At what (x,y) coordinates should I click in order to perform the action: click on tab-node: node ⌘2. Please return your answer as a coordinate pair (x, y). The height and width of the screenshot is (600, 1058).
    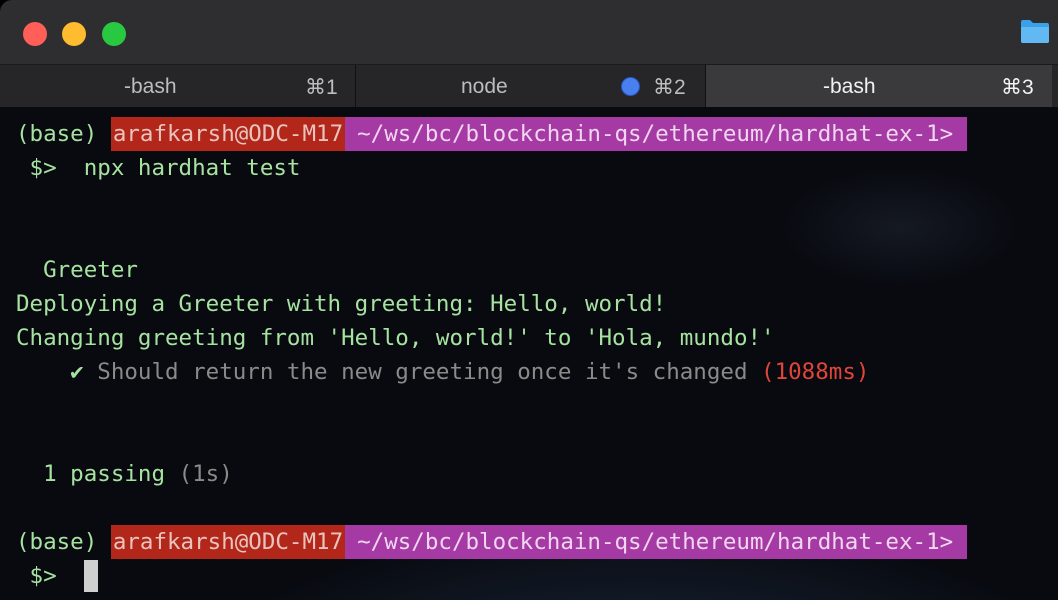
    Looking at the image, I should click on (531, 86).